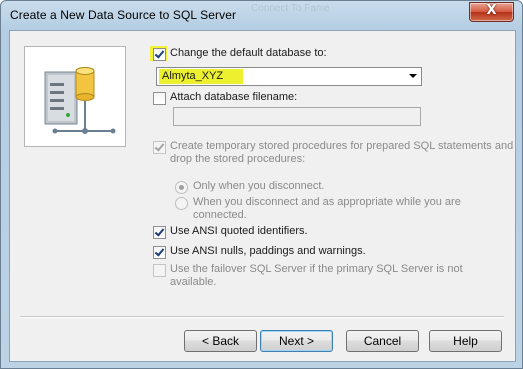 The height and width of the screenshot is (369, 523). What do you see at coordinates (159, 98) in the screenshot?
I see `attach-db-checkbox` at bounding box center [159, 98].